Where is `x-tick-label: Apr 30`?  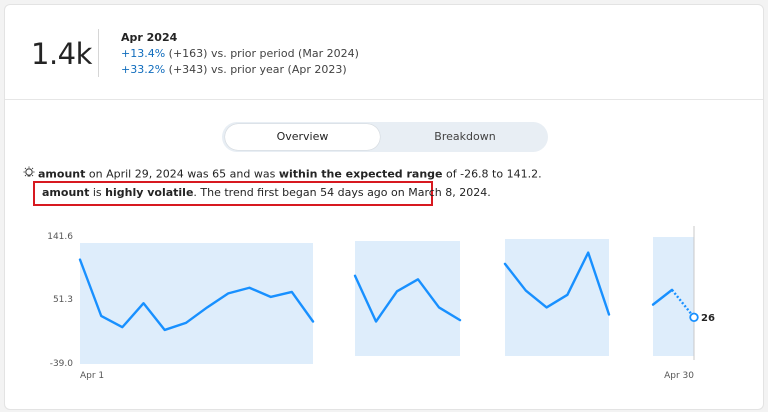 x-tick-label: Apr 30 is located at coordinates (679, 376).